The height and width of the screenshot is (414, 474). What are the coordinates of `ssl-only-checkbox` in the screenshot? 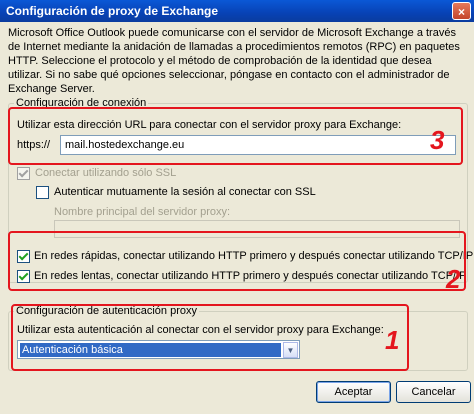 It's located at (23, 173).